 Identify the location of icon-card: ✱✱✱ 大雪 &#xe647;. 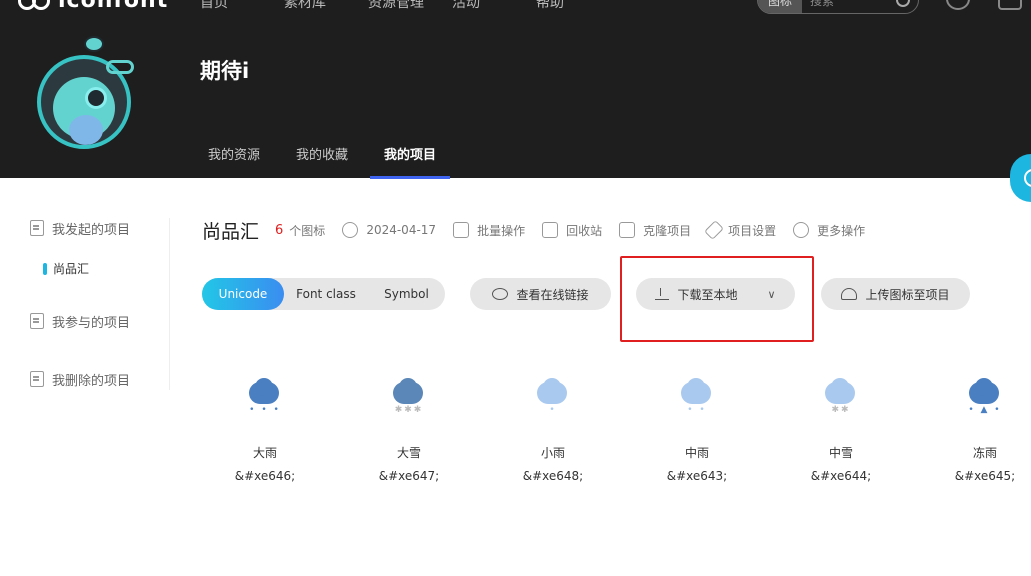
(409, 429).